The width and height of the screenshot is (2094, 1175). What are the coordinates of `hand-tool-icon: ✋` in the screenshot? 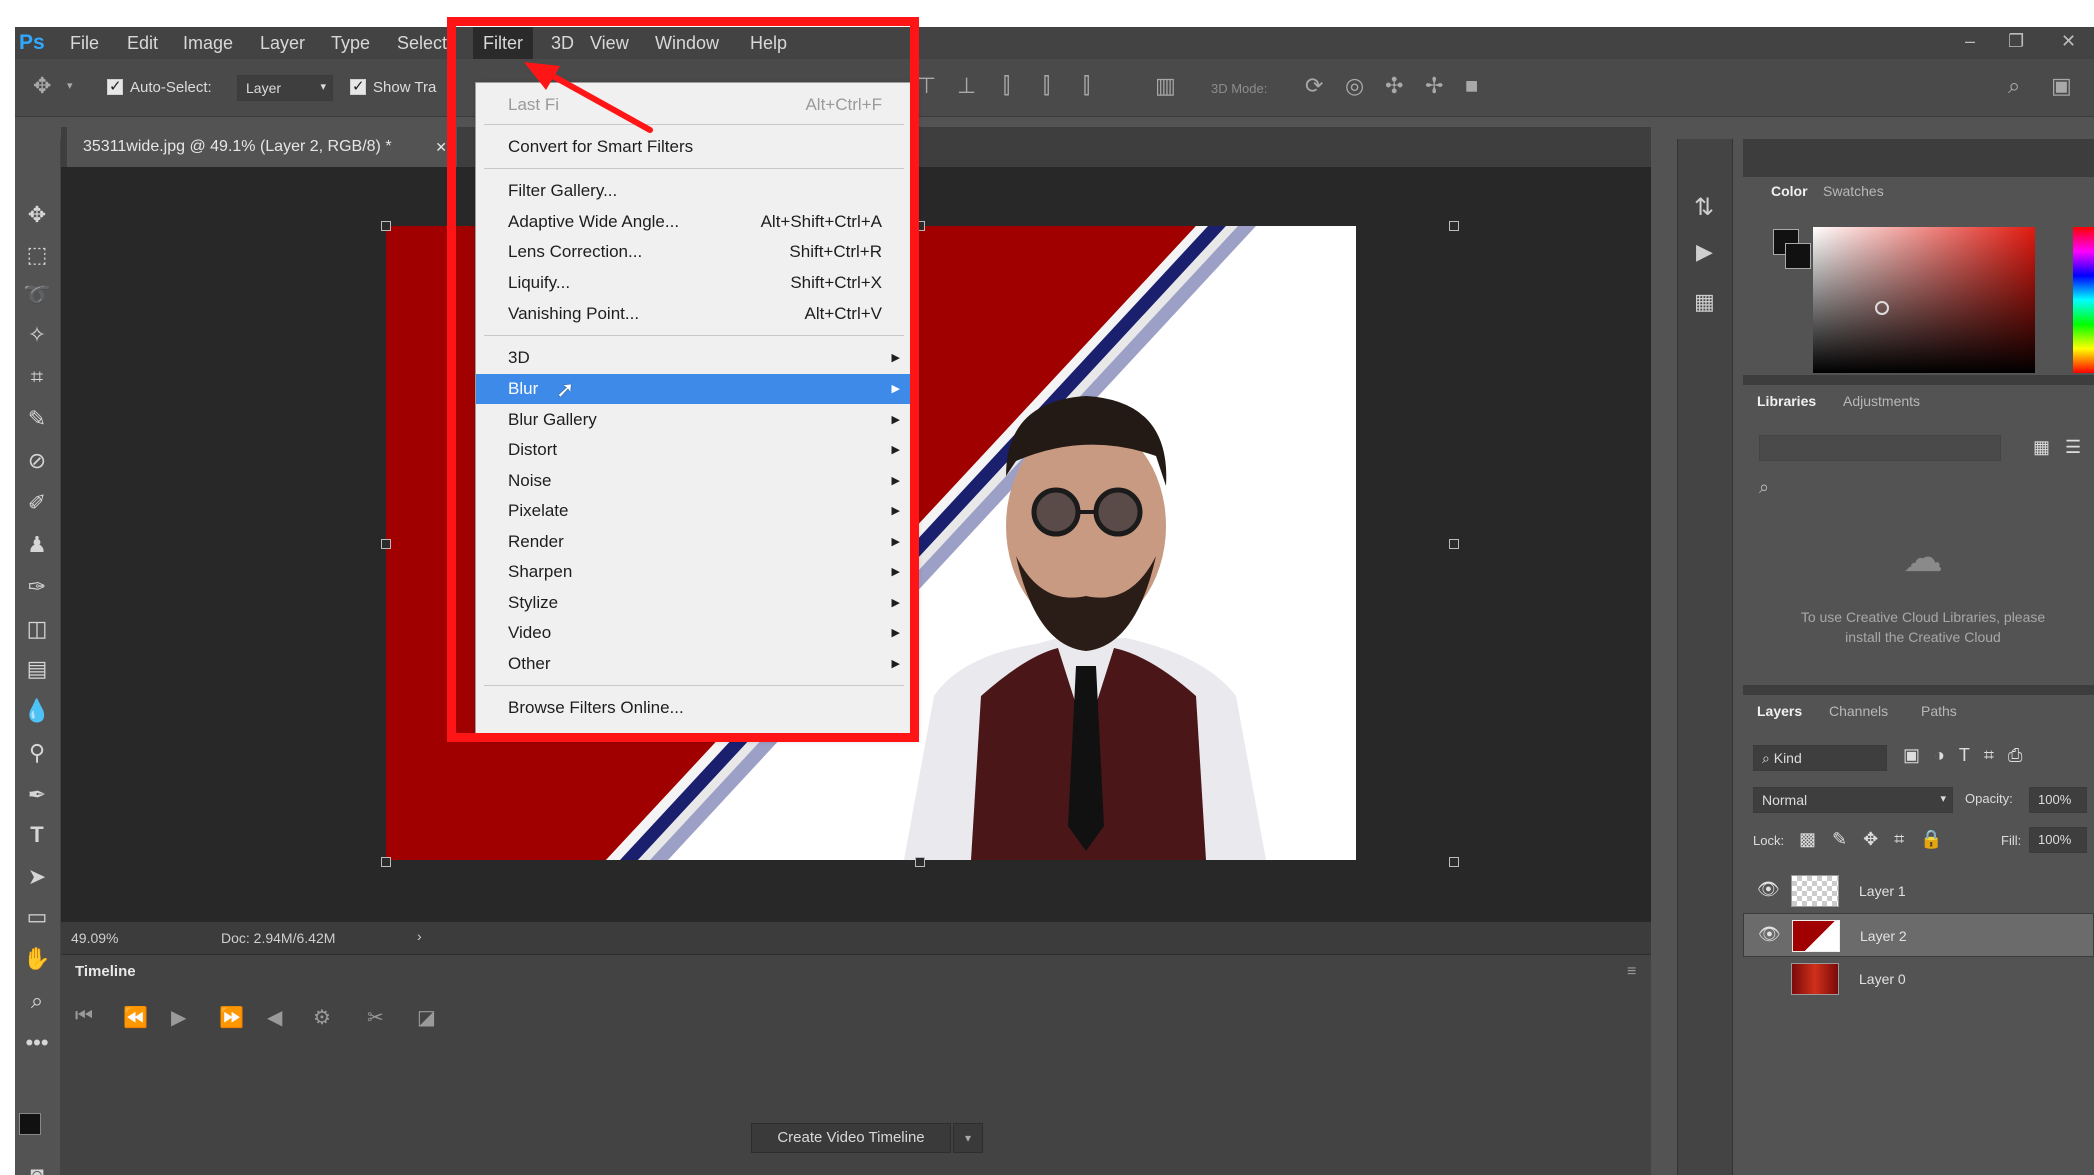 It's located at (37, 959).